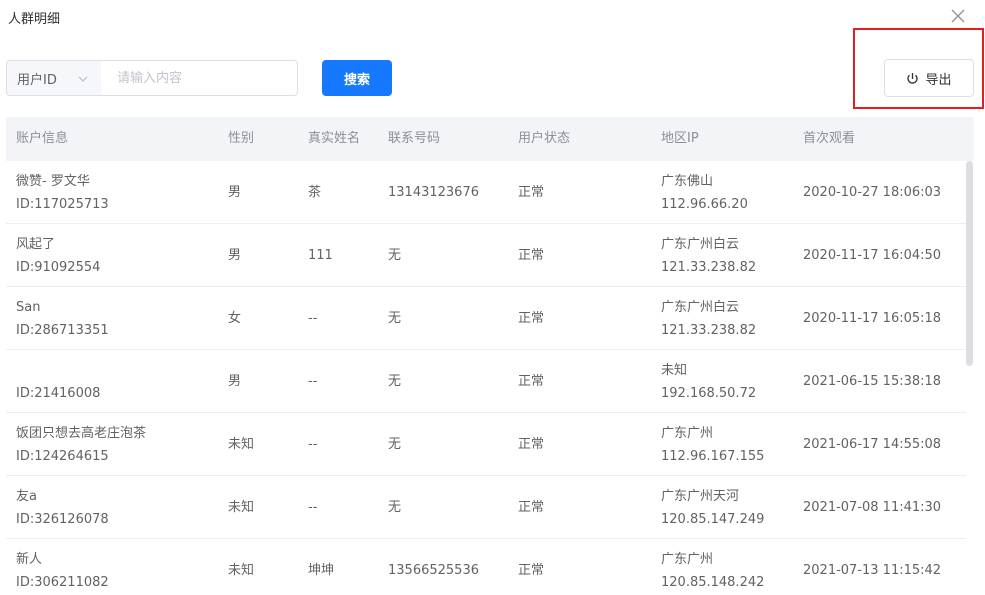 Image resolution: width=985 pixels, height=595 pixels. I want to click on account-cell: 风起了 ID:91092554, so click(58, 256).